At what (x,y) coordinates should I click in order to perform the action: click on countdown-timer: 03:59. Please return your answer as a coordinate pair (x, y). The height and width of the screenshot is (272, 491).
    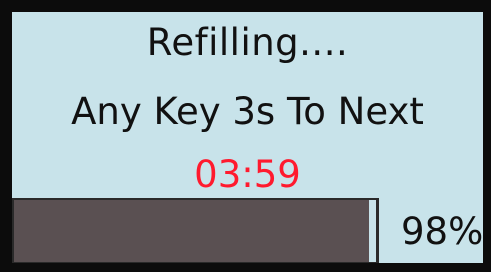
    Looking at the image, I should click on (247, 174).